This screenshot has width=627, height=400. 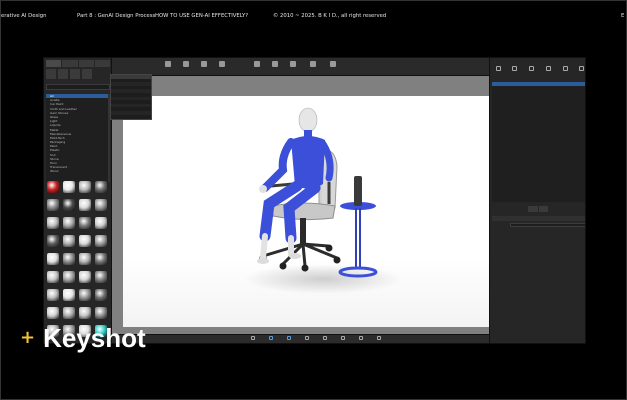 I want to click on library-icon, so click(x=271, y=338).